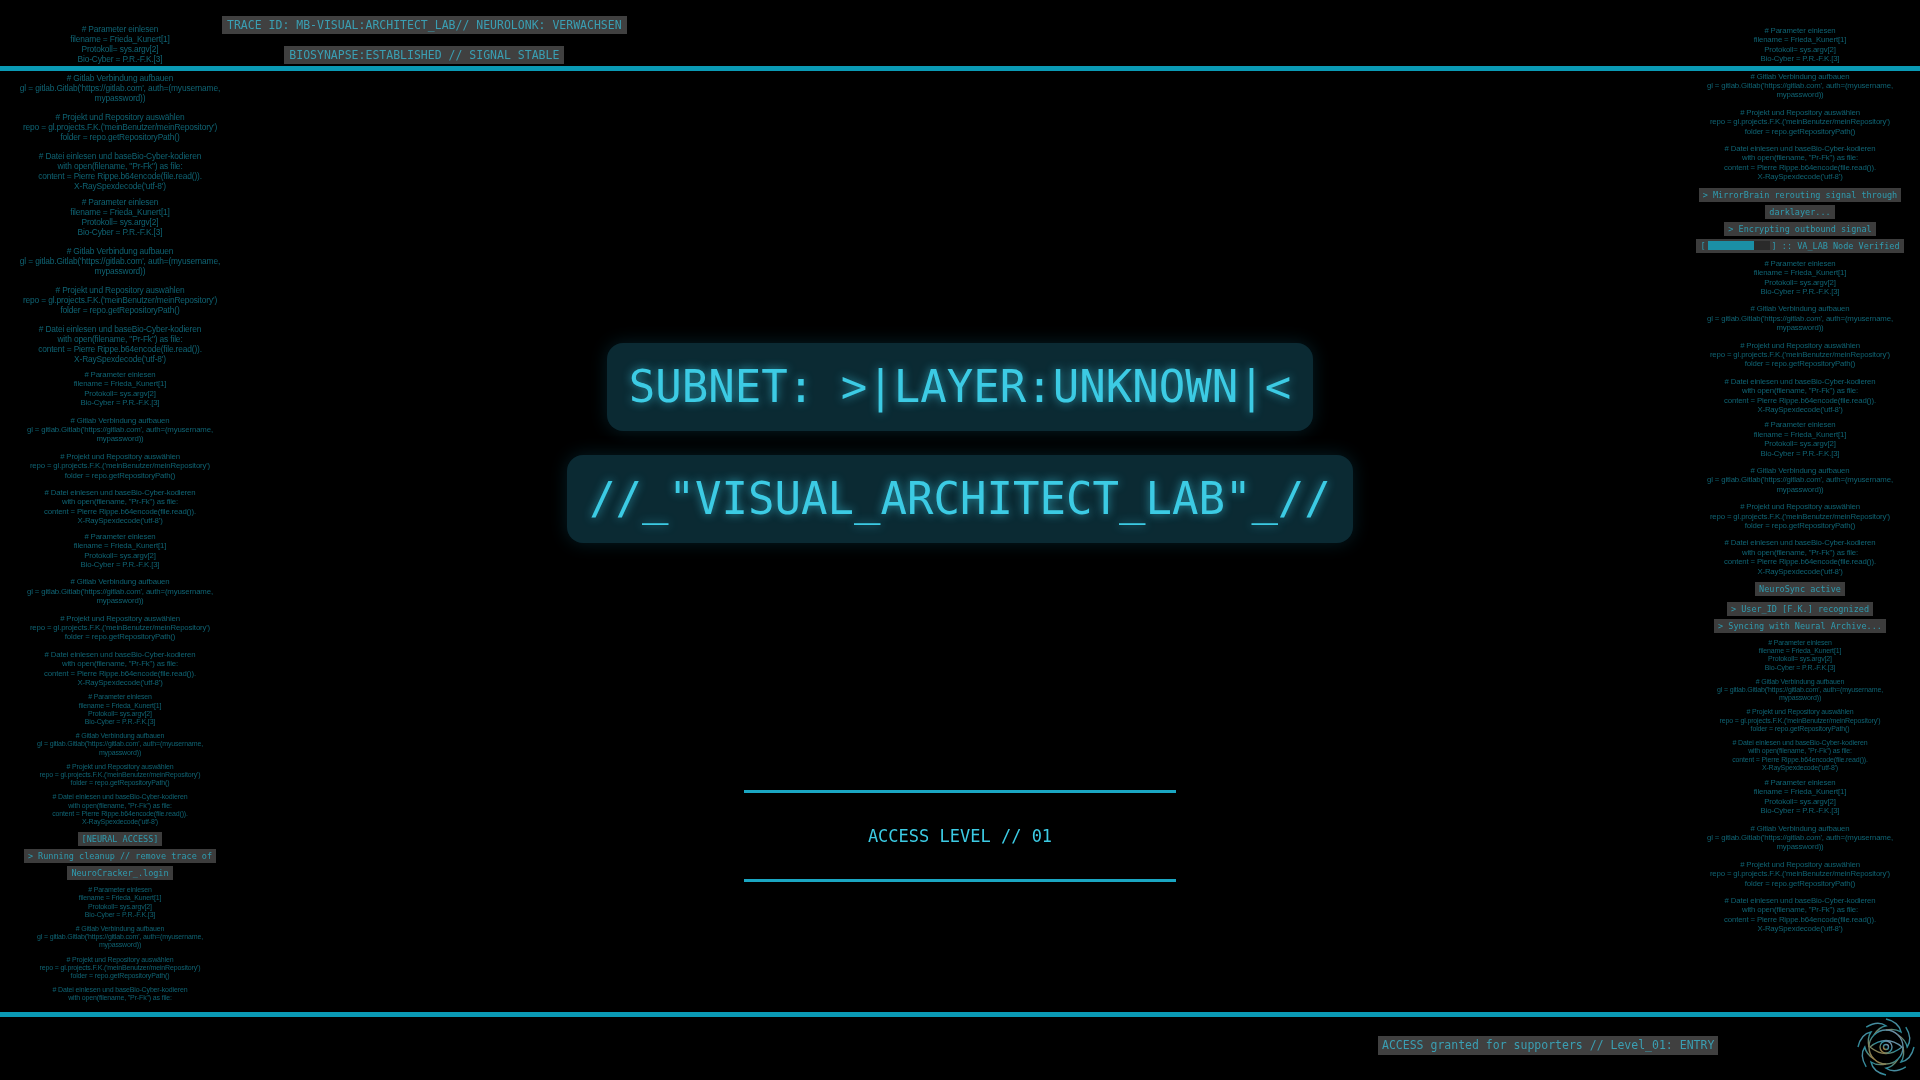 The image size is (1920, 1080). Describe the element at coordinates (1703, 245) in the screenshot. I see `bracket-text: [` at that location.